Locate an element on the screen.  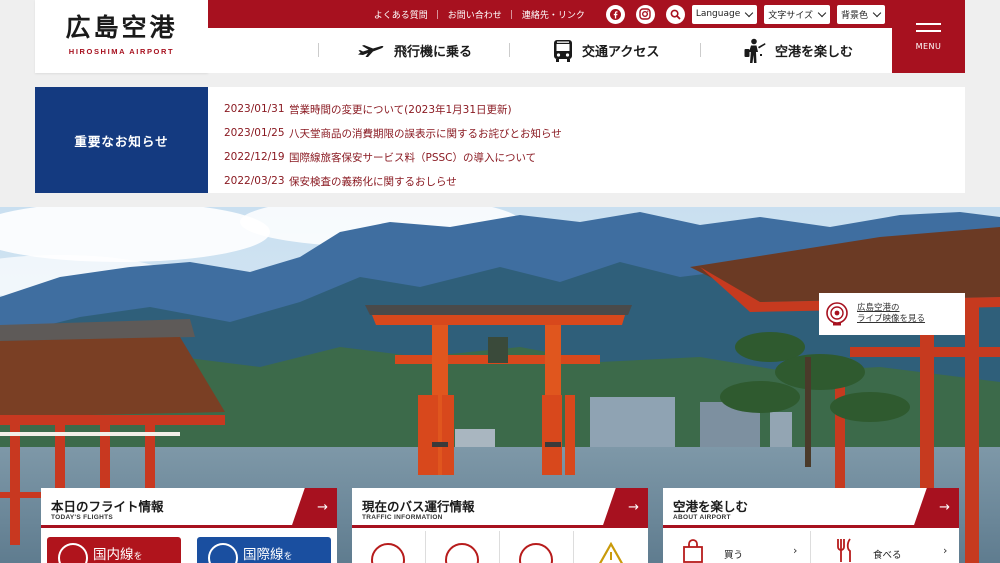
flights-card: 本日のフライト情報 TODAY'S FLIGHTS → 国内線を 国際線を is located at coordinates (189, 525).